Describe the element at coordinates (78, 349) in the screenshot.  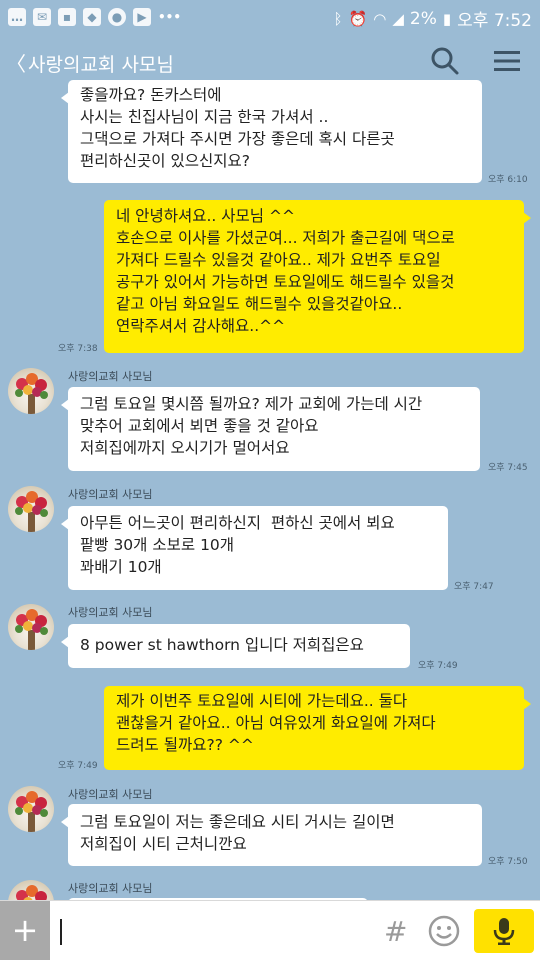
I see `message-time: 오후 7:38` at that location.